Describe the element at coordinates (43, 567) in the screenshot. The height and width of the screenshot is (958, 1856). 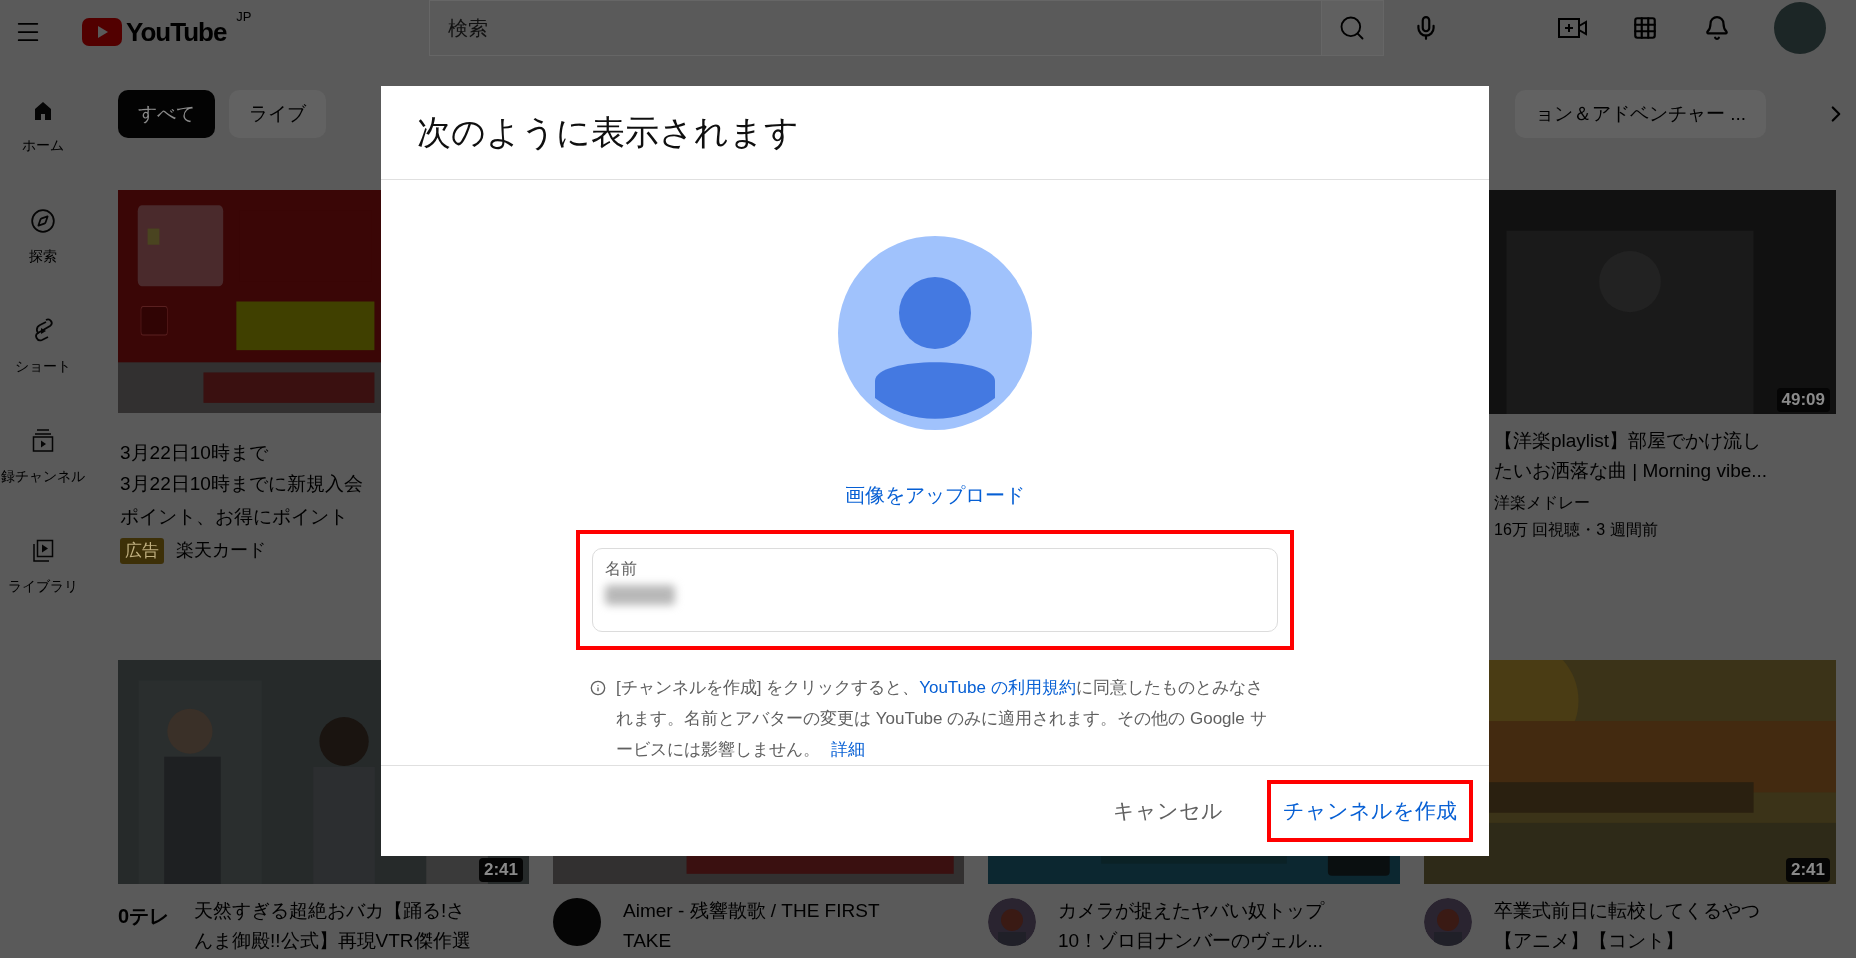
I see `sidebar-item: ライブラリ` at that location.